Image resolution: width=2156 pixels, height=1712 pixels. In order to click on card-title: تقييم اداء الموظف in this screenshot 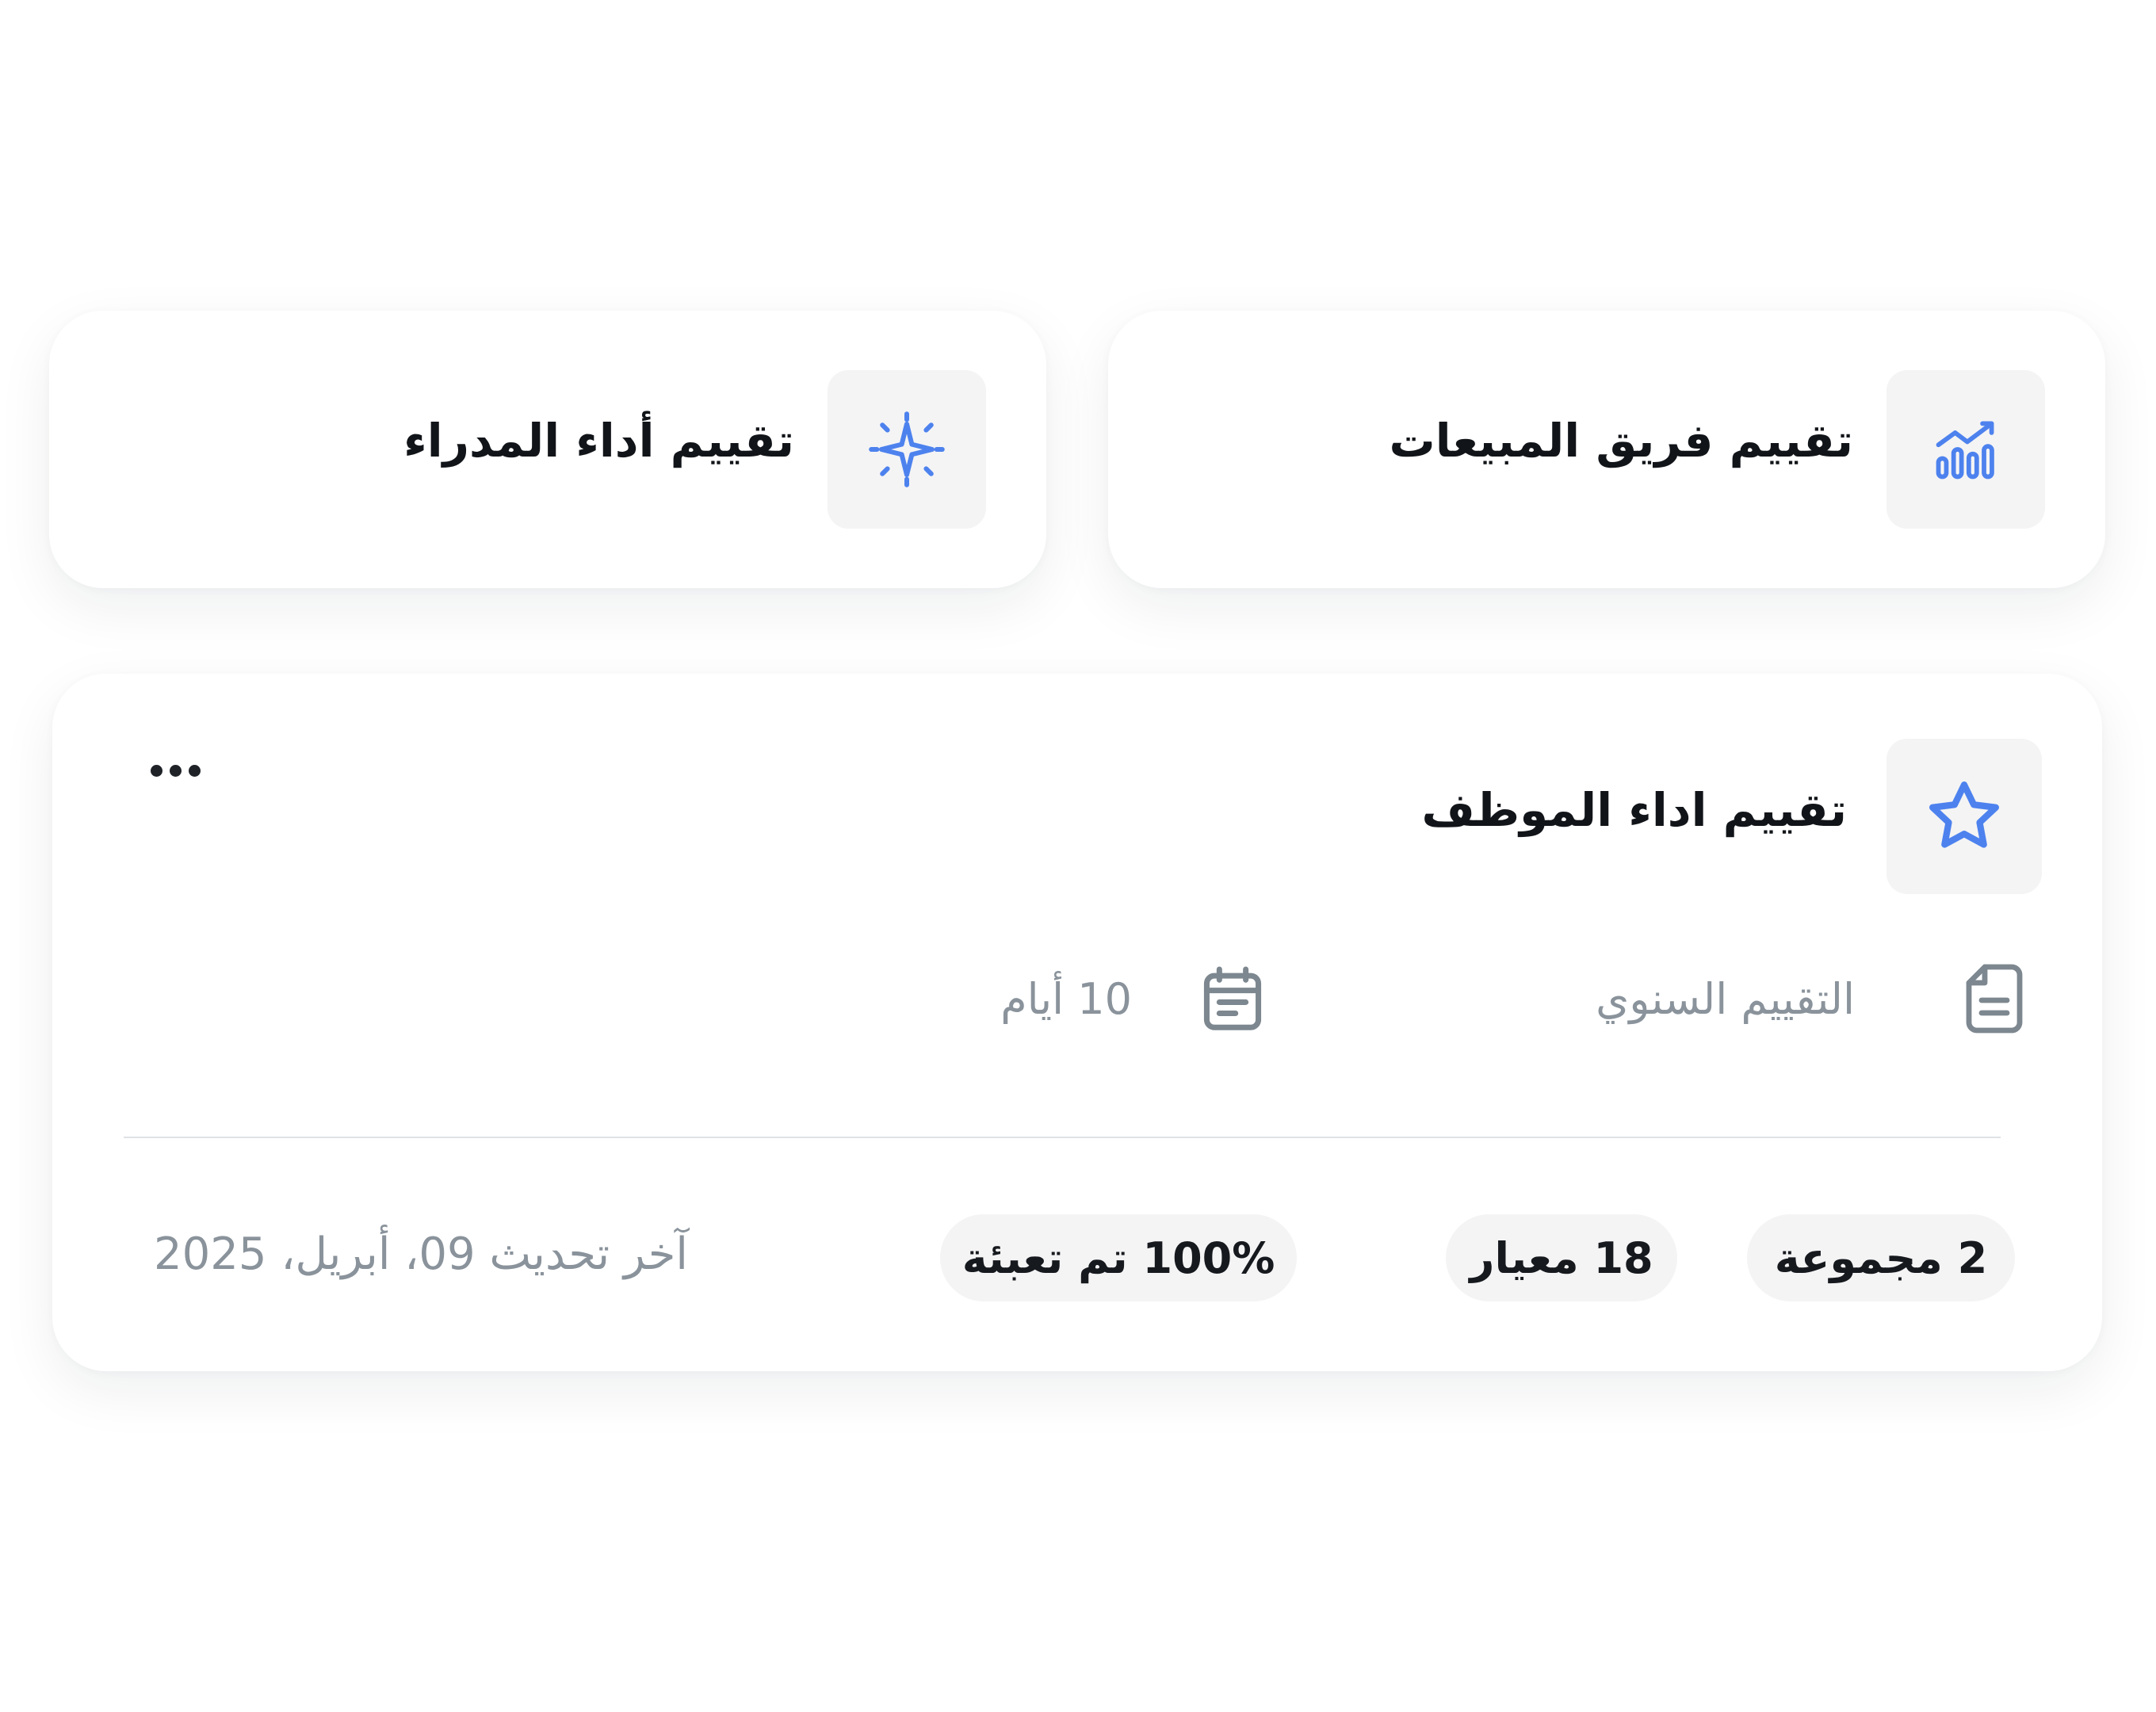, I will do `click(1634, 810)`.